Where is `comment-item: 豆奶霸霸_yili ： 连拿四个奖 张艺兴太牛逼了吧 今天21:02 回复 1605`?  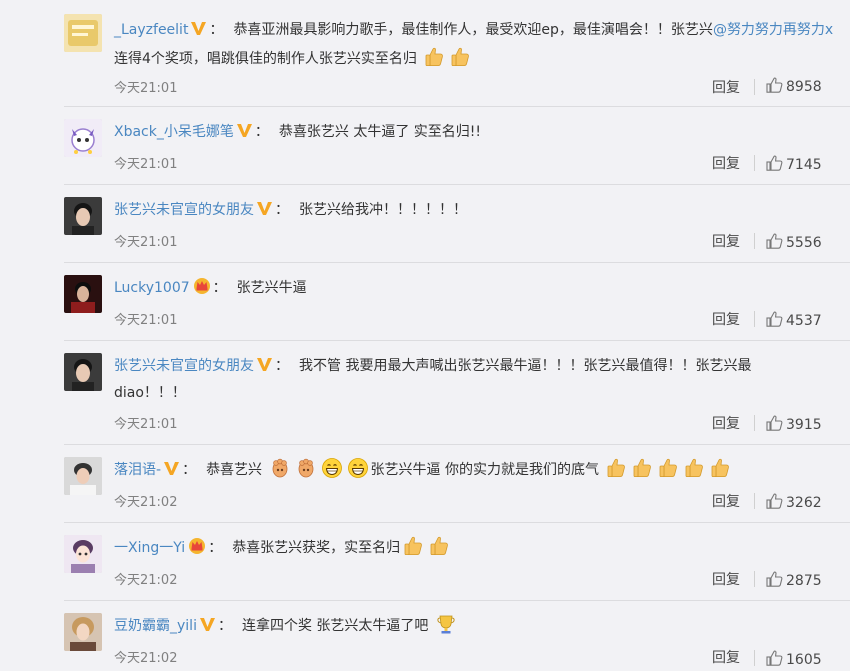 comment-item: 豆奶霸霸_yili ： 连拿四个奖 张艺兴太牛逼了吧 今天21:02 回复 1605 is located at coordinates (425, 642).